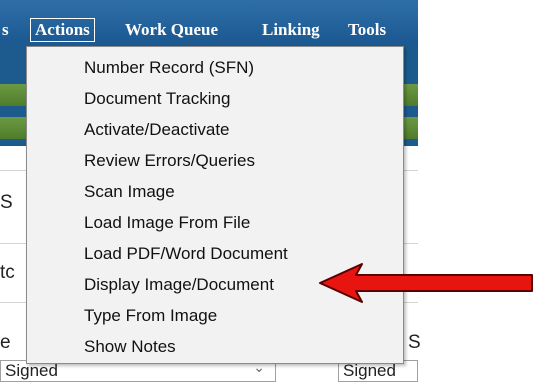 Image resolution: width=540 pixels, height=382 pixels. I want to click on menu-actions: Actions, so click(62, 30).